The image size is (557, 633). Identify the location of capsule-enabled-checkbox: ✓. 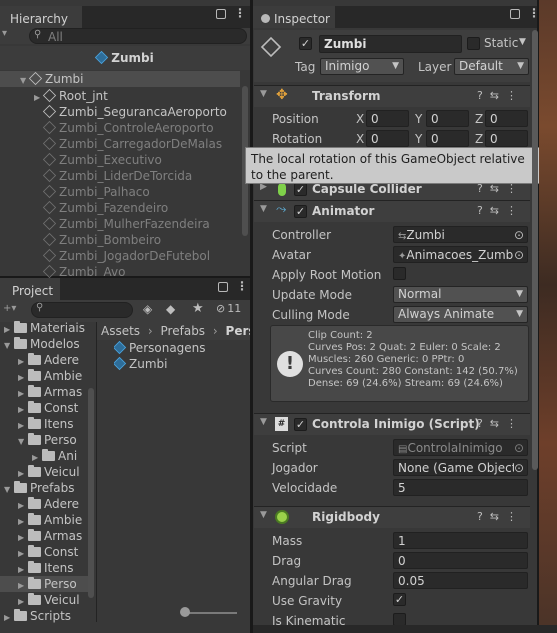
(300, 189).